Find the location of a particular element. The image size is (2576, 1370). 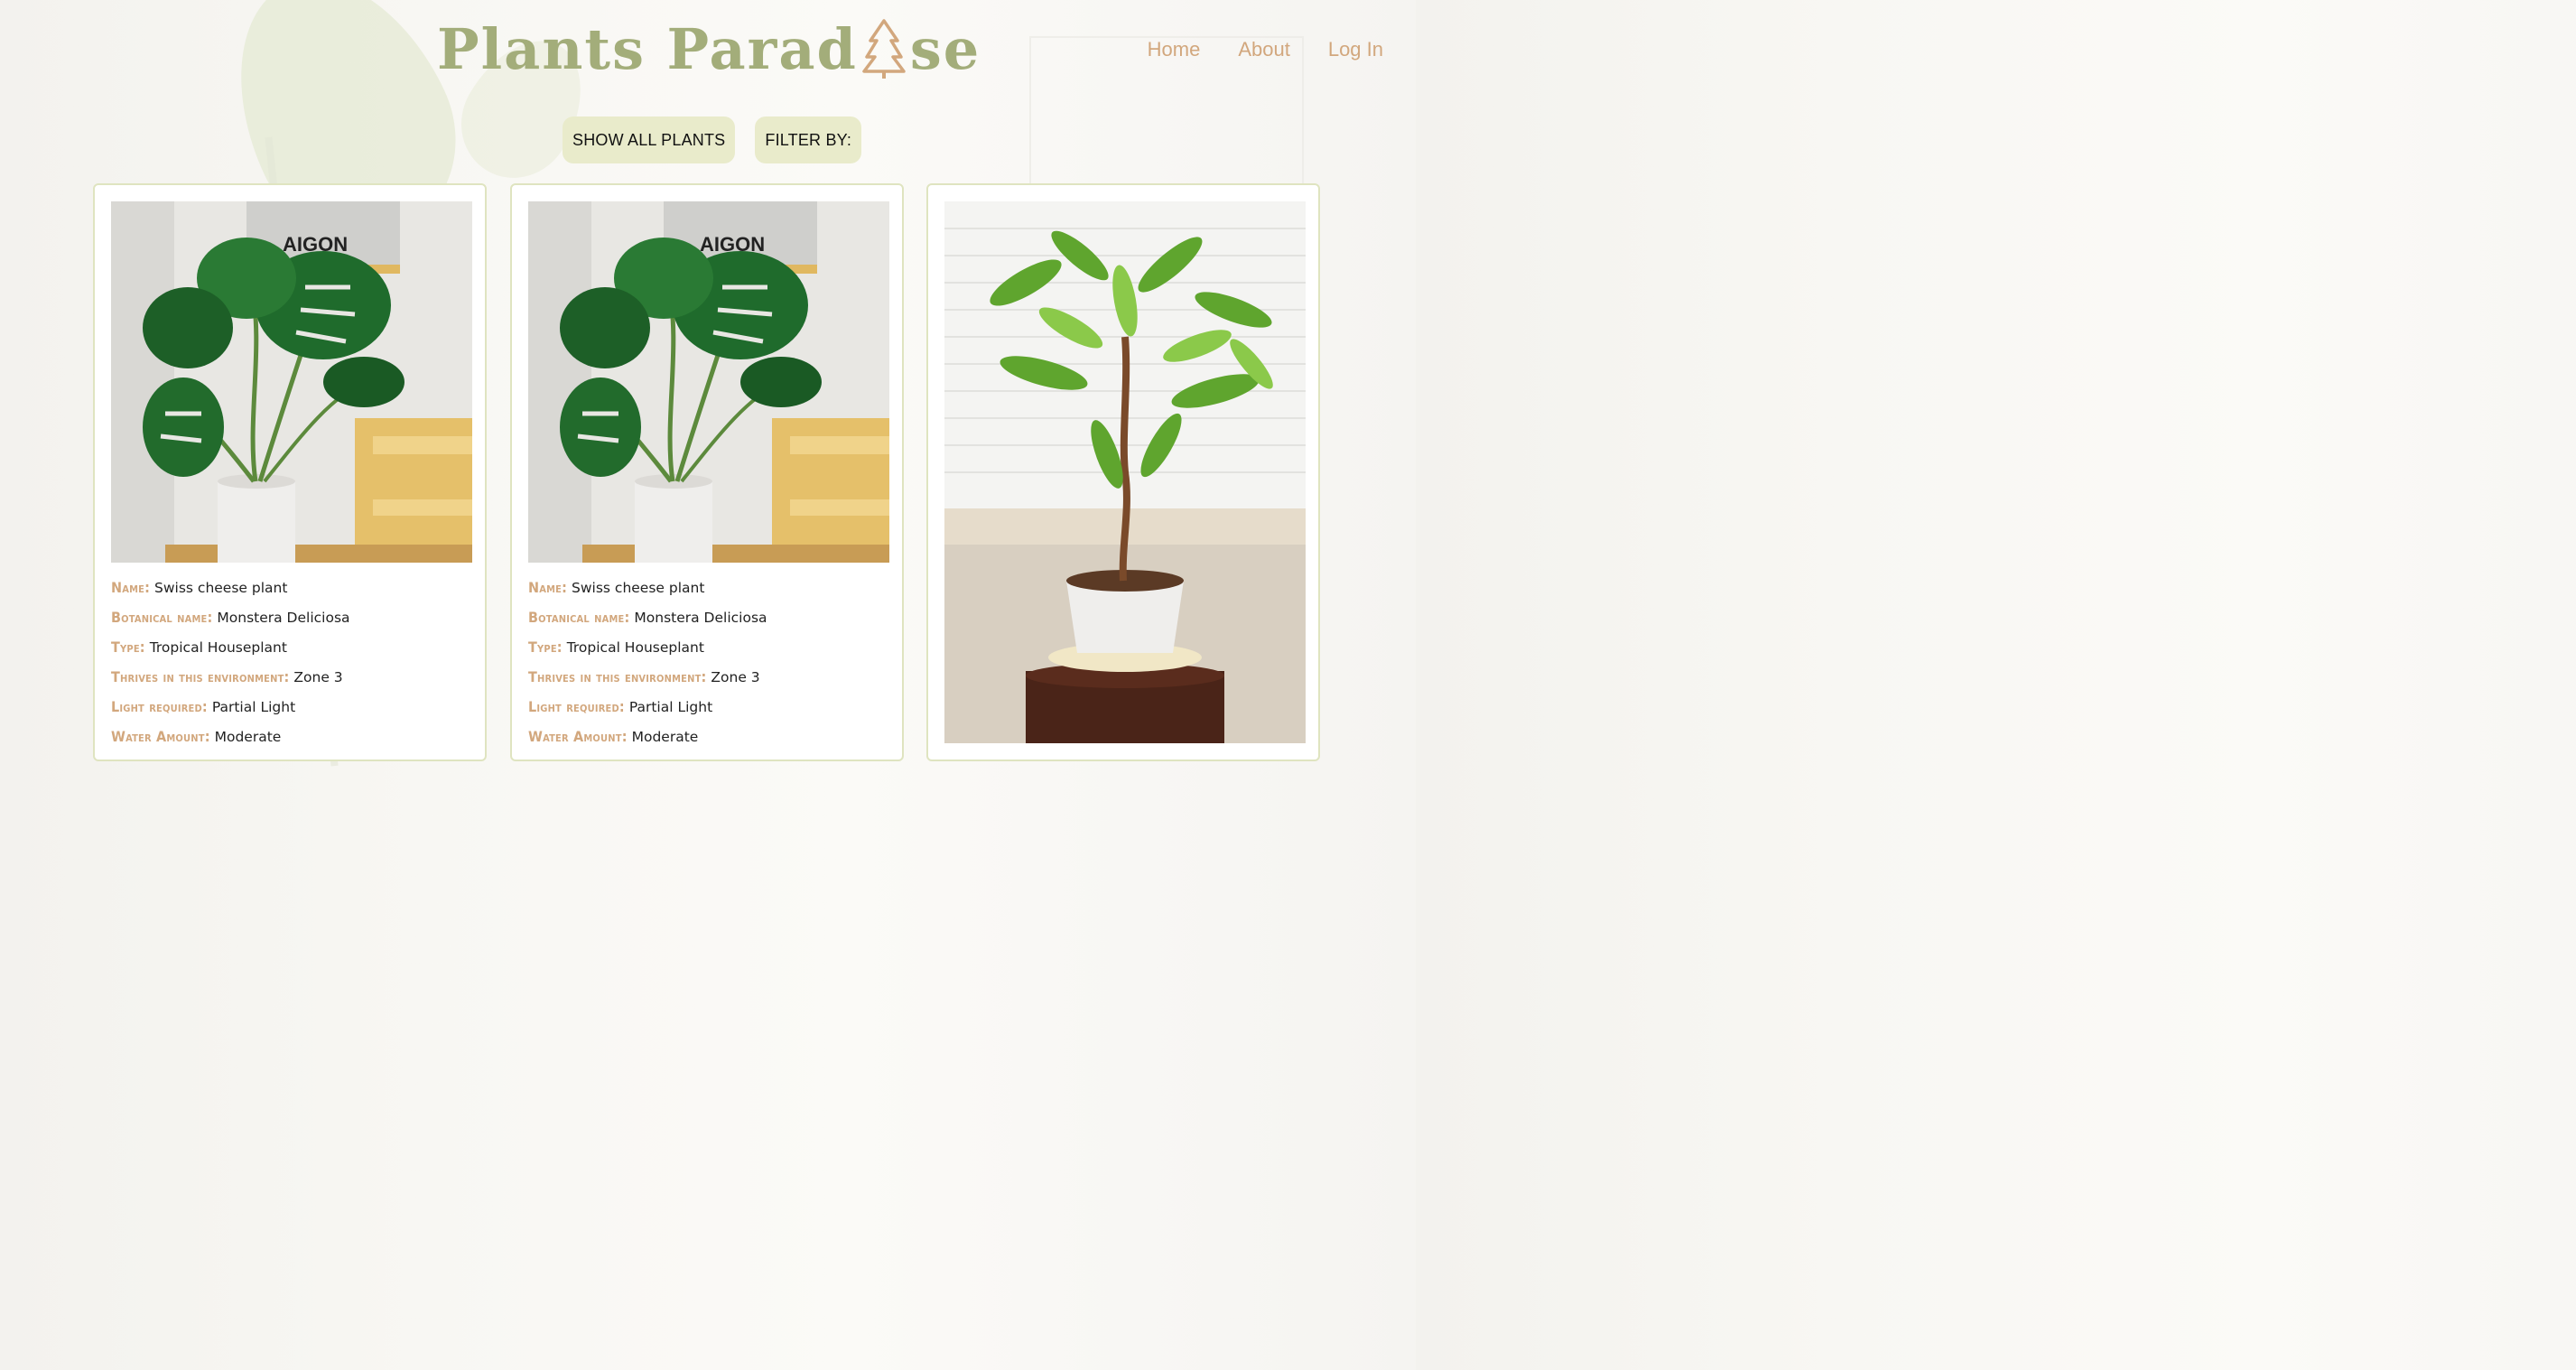

plant-card is located at coordinates (1123, 472).